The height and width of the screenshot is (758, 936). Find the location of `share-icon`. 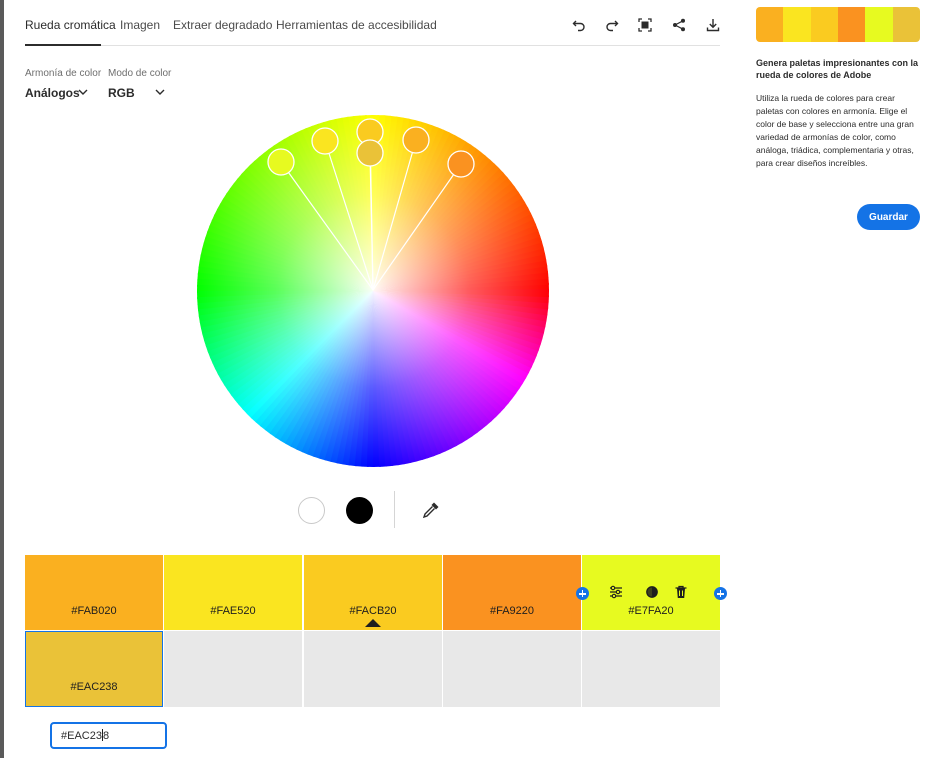

share-icon is located at coordinates (679, 25).